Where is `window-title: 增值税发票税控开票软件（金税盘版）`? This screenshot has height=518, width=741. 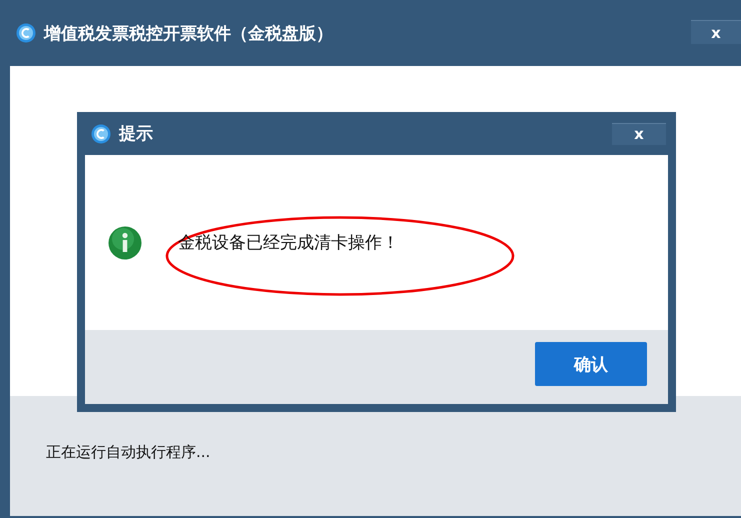
window-title: 增值税发票税控开票软件（金税盘版） is located at coordinates (189, 33).